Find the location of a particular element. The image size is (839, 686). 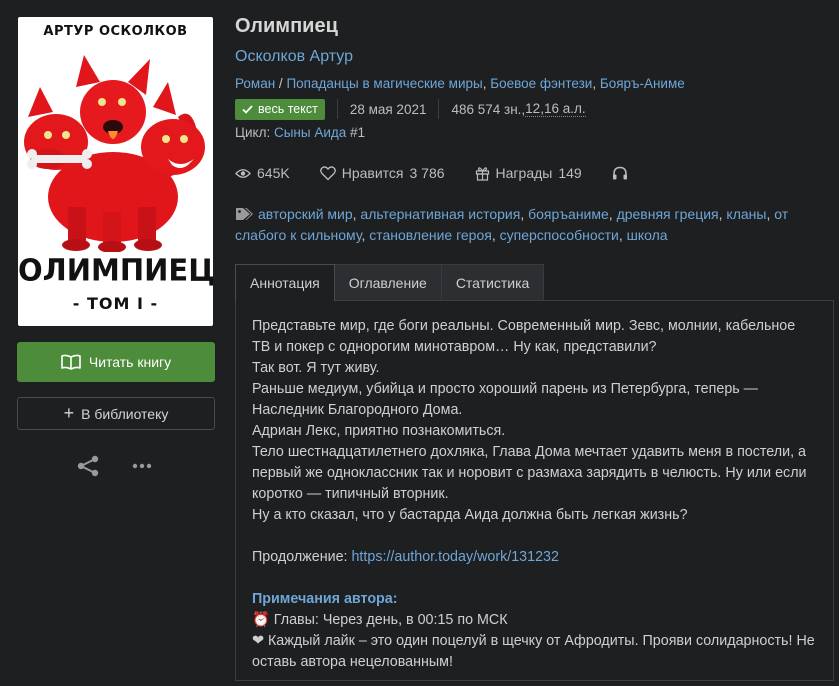

cover-volume: - ТОМ I - is located at coordinates (115, 303).